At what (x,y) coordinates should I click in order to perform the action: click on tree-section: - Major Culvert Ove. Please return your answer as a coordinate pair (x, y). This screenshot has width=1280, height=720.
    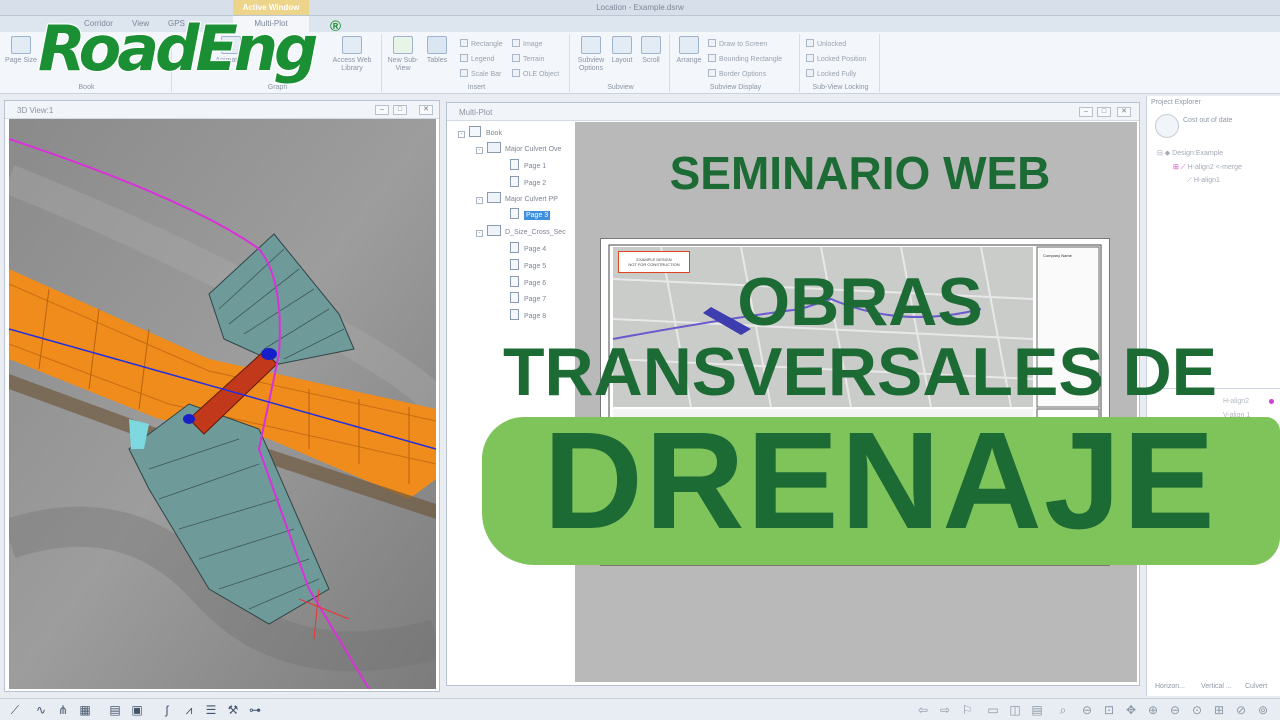
    Looking at the image, I should click on (518, 148).